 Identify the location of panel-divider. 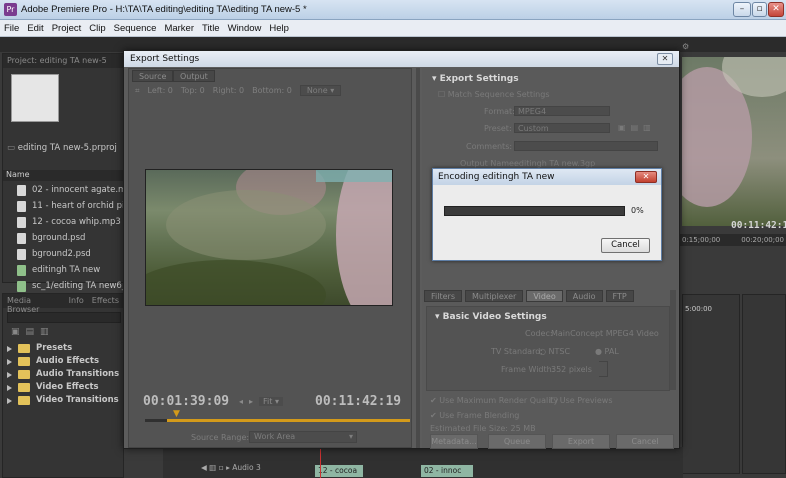
(418, 258).